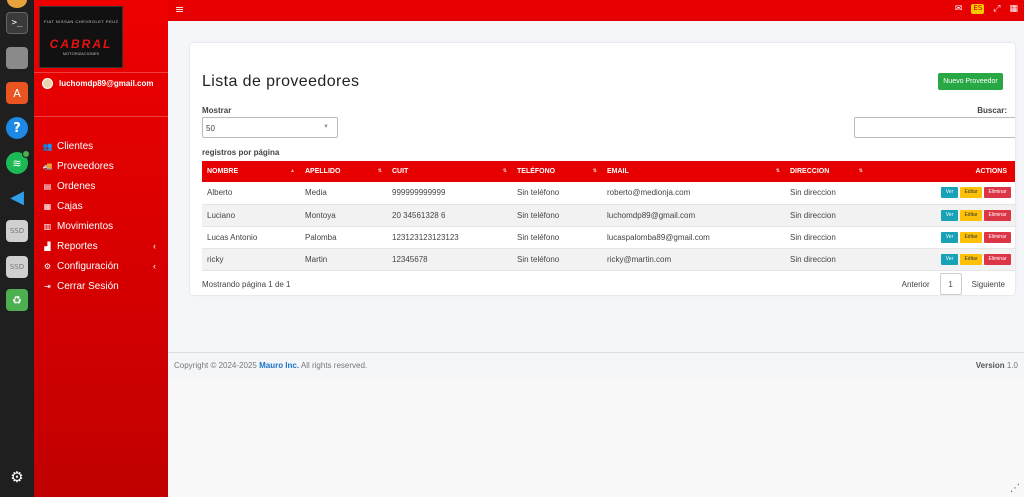 The height and width of the screenshot is (497, 1024). I want to click on os-dock: >_ A ? ≋ ◀ SSD SSD ♻ ⚙, so click(17, 248).